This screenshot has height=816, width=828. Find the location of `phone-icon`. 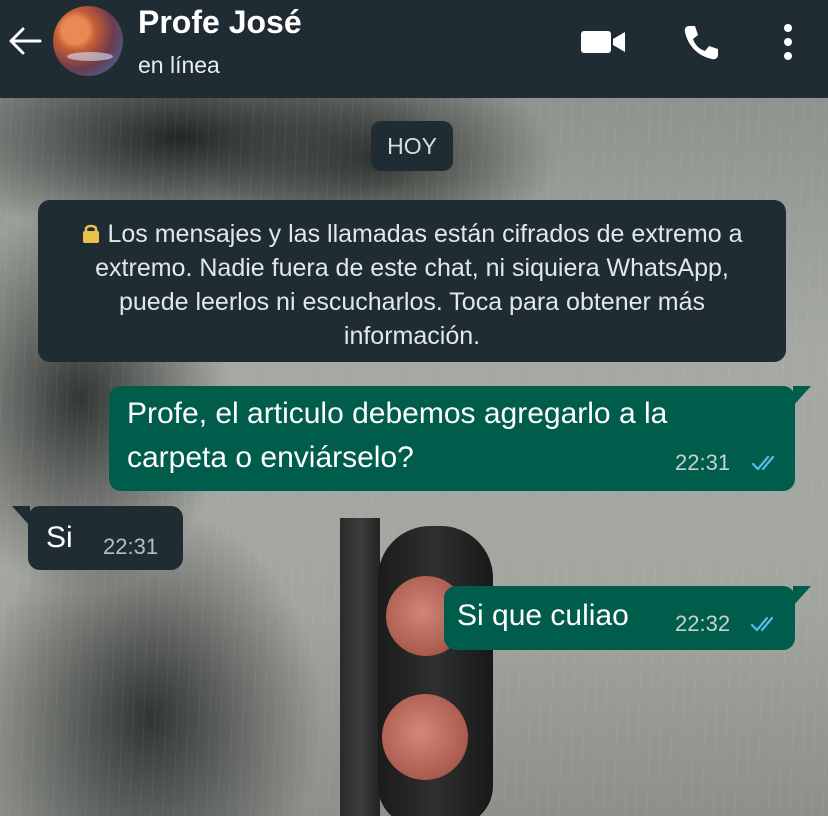

phone-icon is located at coordinates (701, 42).